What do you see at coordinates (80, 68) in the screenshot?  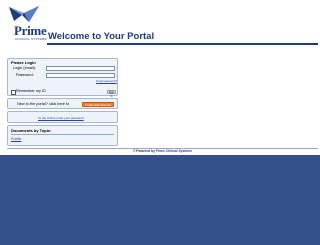 I see `email-field` at bounding box center [80, 68].